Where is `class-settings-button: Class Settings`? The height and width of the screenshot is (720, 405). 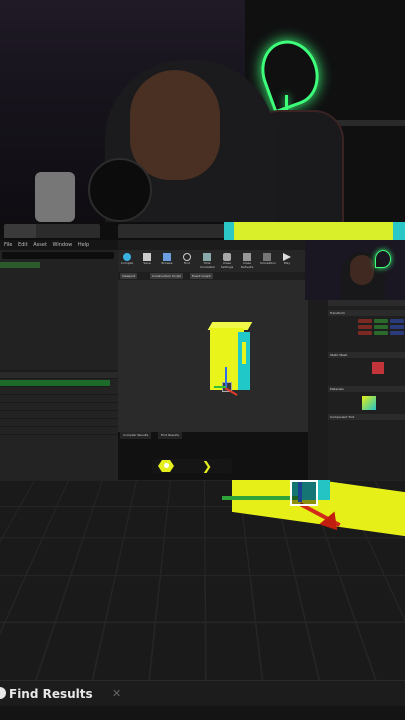
class-settings-button: Class Settings is located at coordinates (227, 261).